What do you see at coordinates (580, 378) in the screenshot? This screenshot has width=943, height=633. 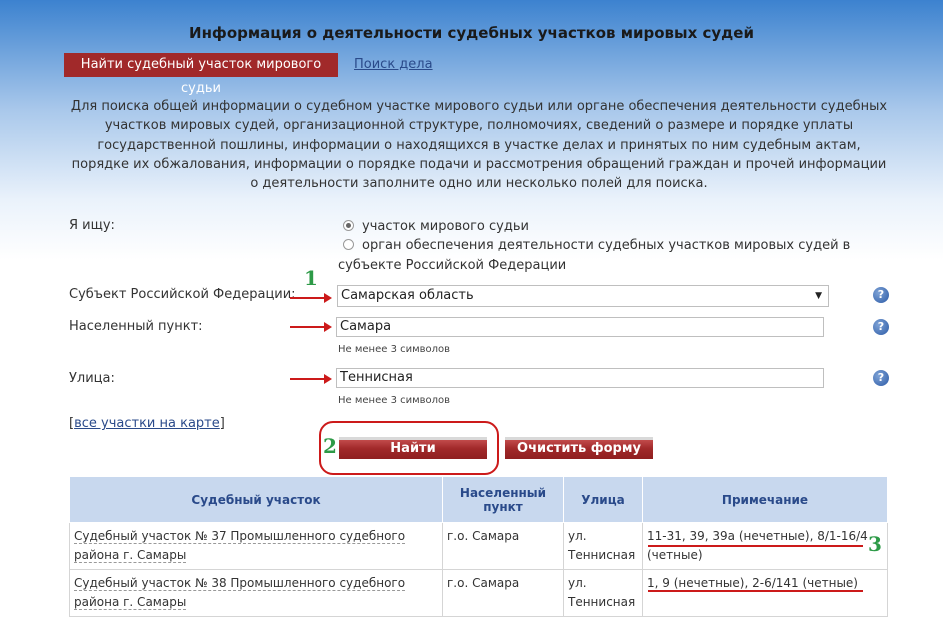 I see `street-input: Теннисная` at bounding box center [580, 378].